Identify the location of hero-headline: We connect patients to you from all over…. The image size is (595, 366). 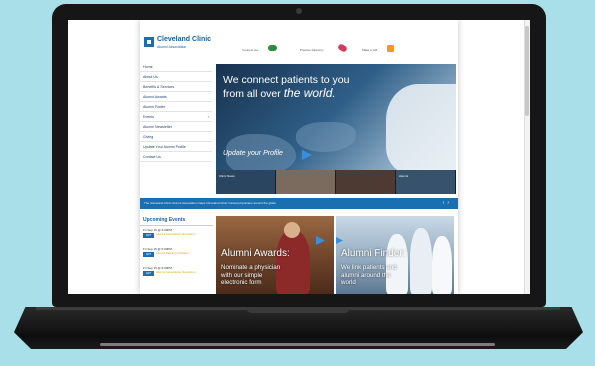
(298, 87).